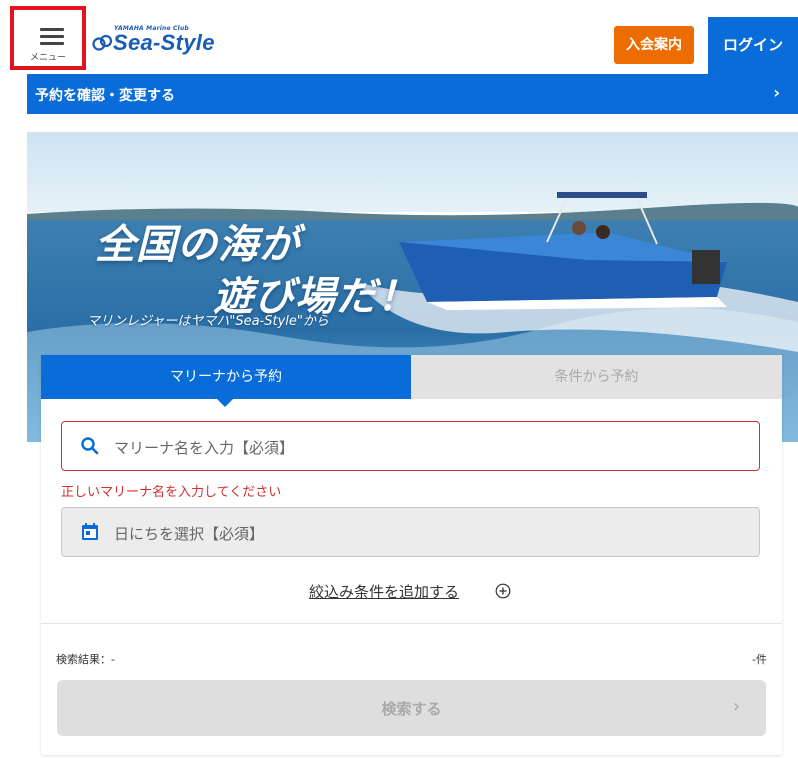  I want to click on hamburger-icon, so click(52, 36).